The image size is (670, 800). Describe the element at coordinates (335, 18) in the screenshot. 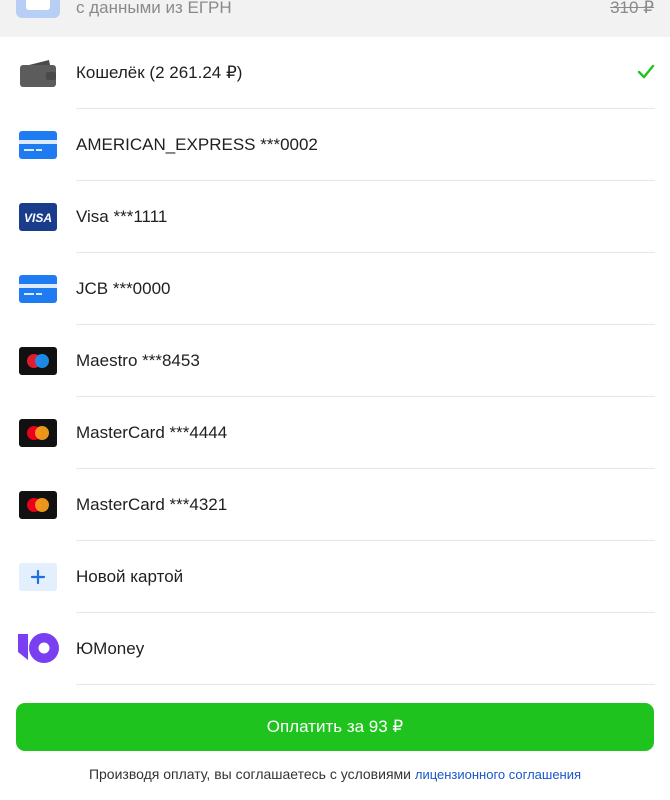

I see `previous-item-row: с данными из ЕГРН 310 ₽` at that location.